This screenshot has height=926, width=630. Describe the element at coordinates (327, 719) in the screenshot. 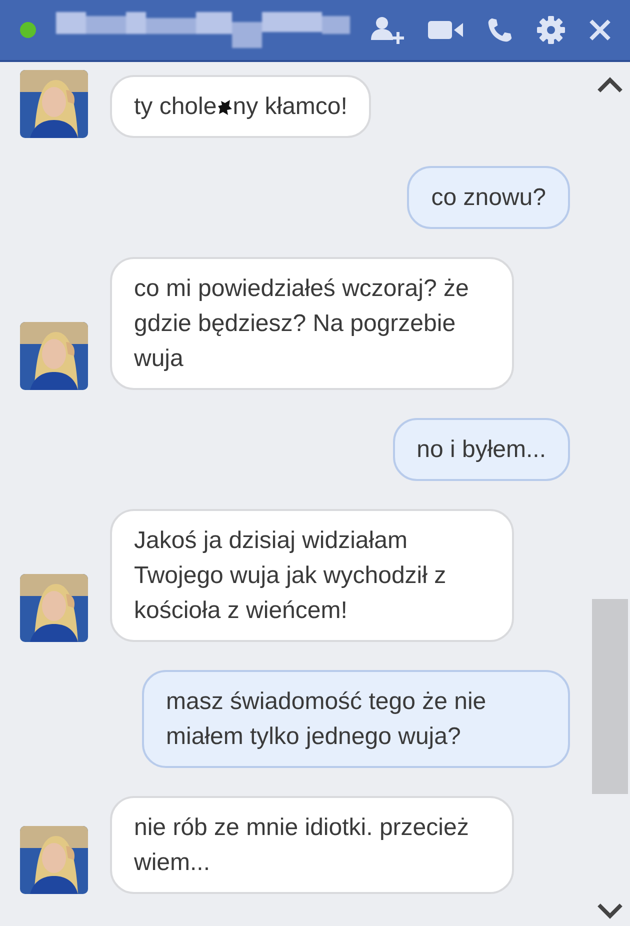

I see `message-text: masz świadomość tego że nie miałem tylko jednego wuja?` at that location.